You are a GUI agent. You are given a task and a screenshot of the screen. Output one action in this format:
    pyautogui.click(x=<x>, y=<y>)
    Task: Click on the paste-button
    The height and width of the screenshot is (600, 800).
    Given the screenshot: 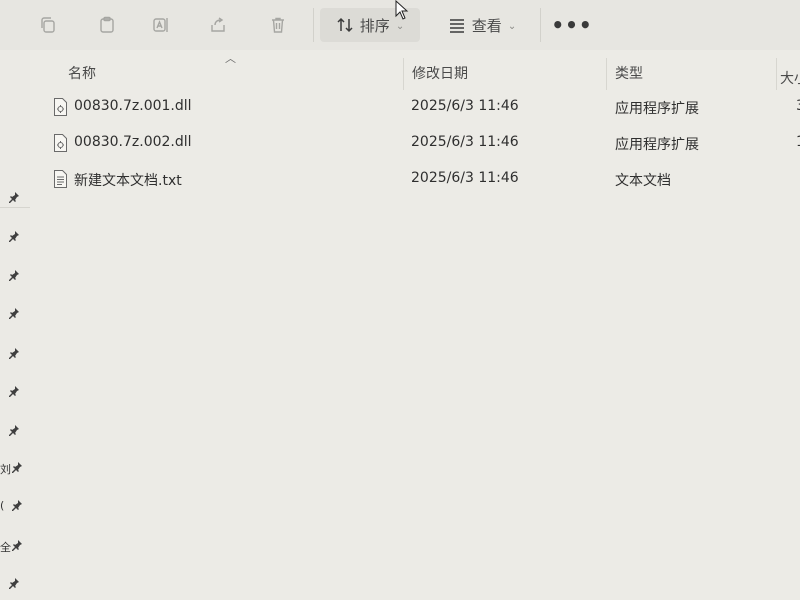 What is the action you would take?
    pyautogui.click(x=107, y=25)
    